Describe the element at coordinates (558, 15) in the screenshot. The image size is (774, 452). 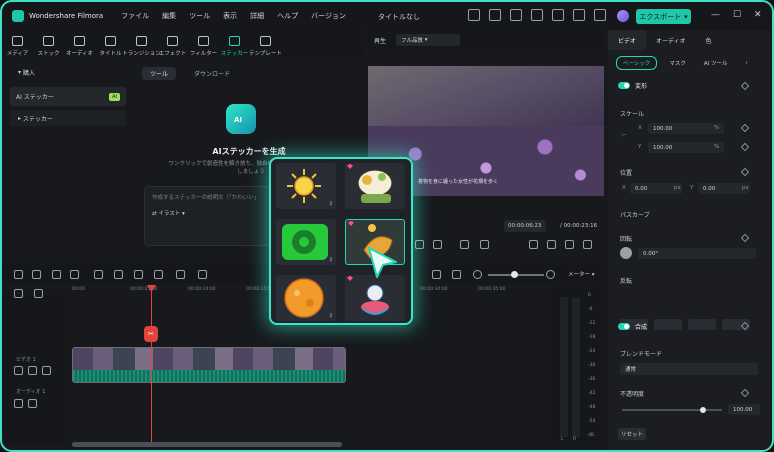
I see `cloud-icon` at that location.